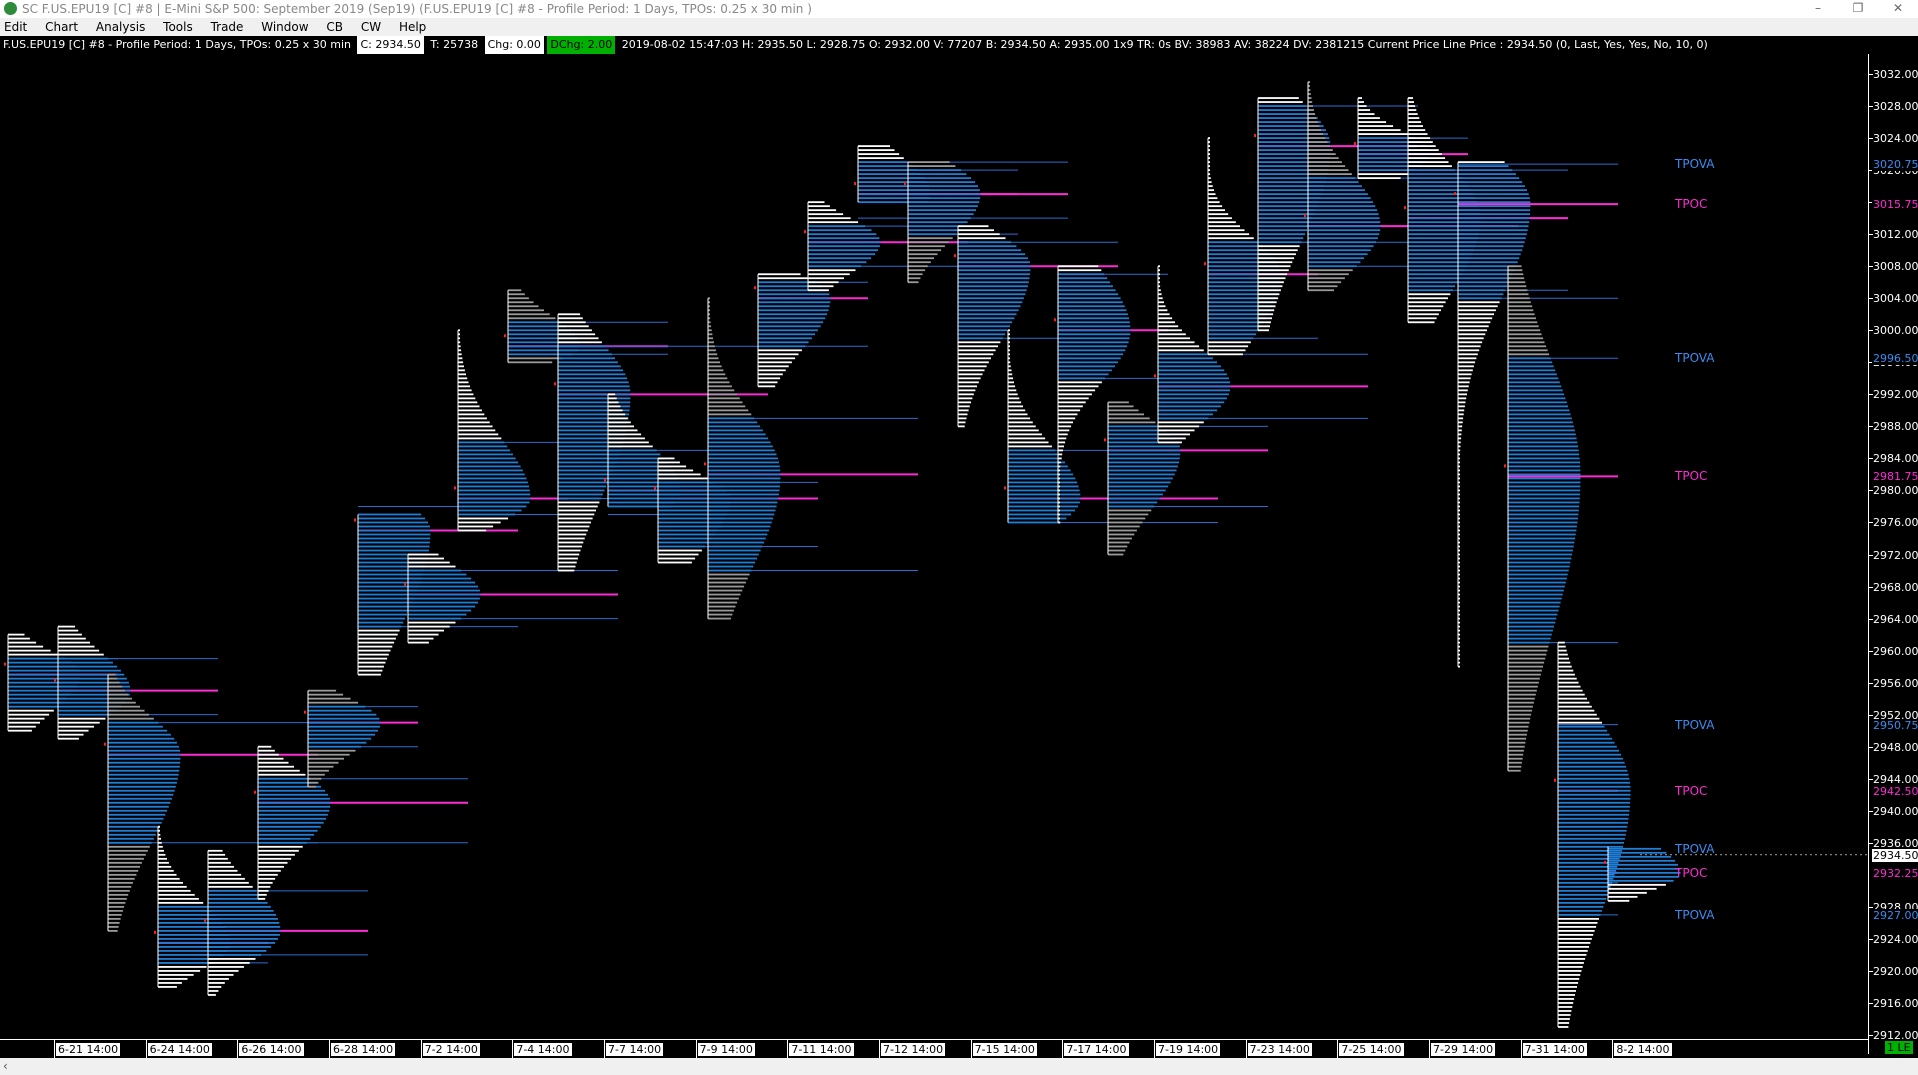 The width and height of the screenshot is (1918, 1075). Describe the element at coordinates (1858, 9) in the screenshot. I see `restore-button: ❐` at that location.